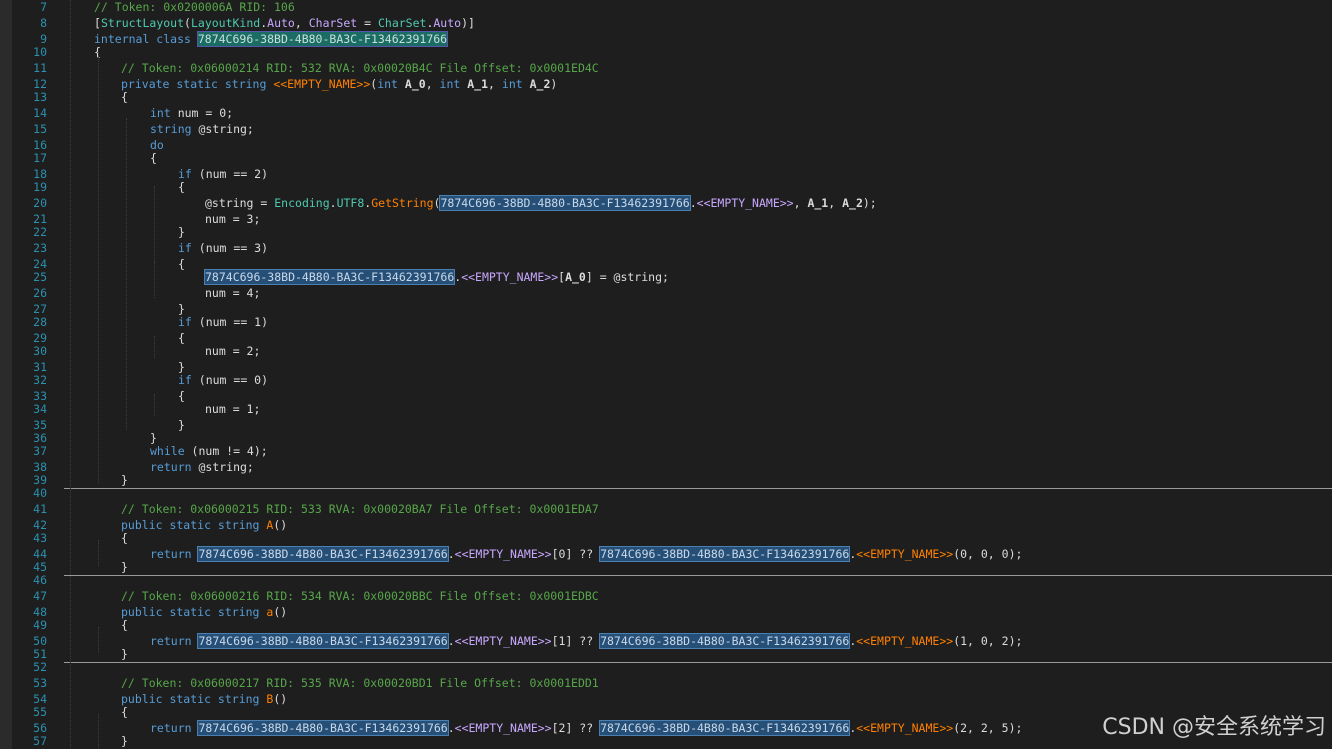 This screenshot has width=1332, height=749. What do you see at coordinates (40, 451) in the screenshot?
I see `line-number: 37` at bounding box center [40, 451].